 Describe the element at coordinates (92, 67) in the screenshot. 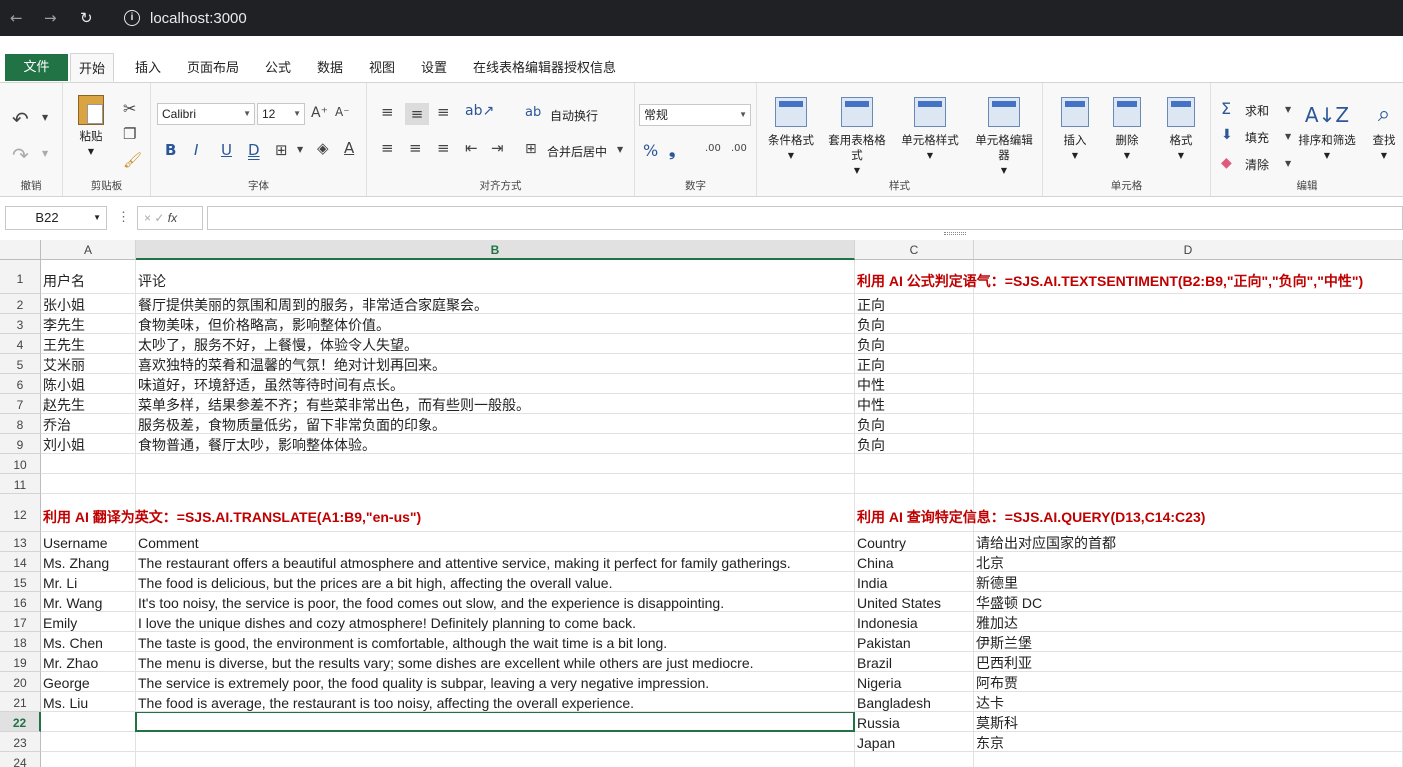

I see `tab-home: 开始` at that location.